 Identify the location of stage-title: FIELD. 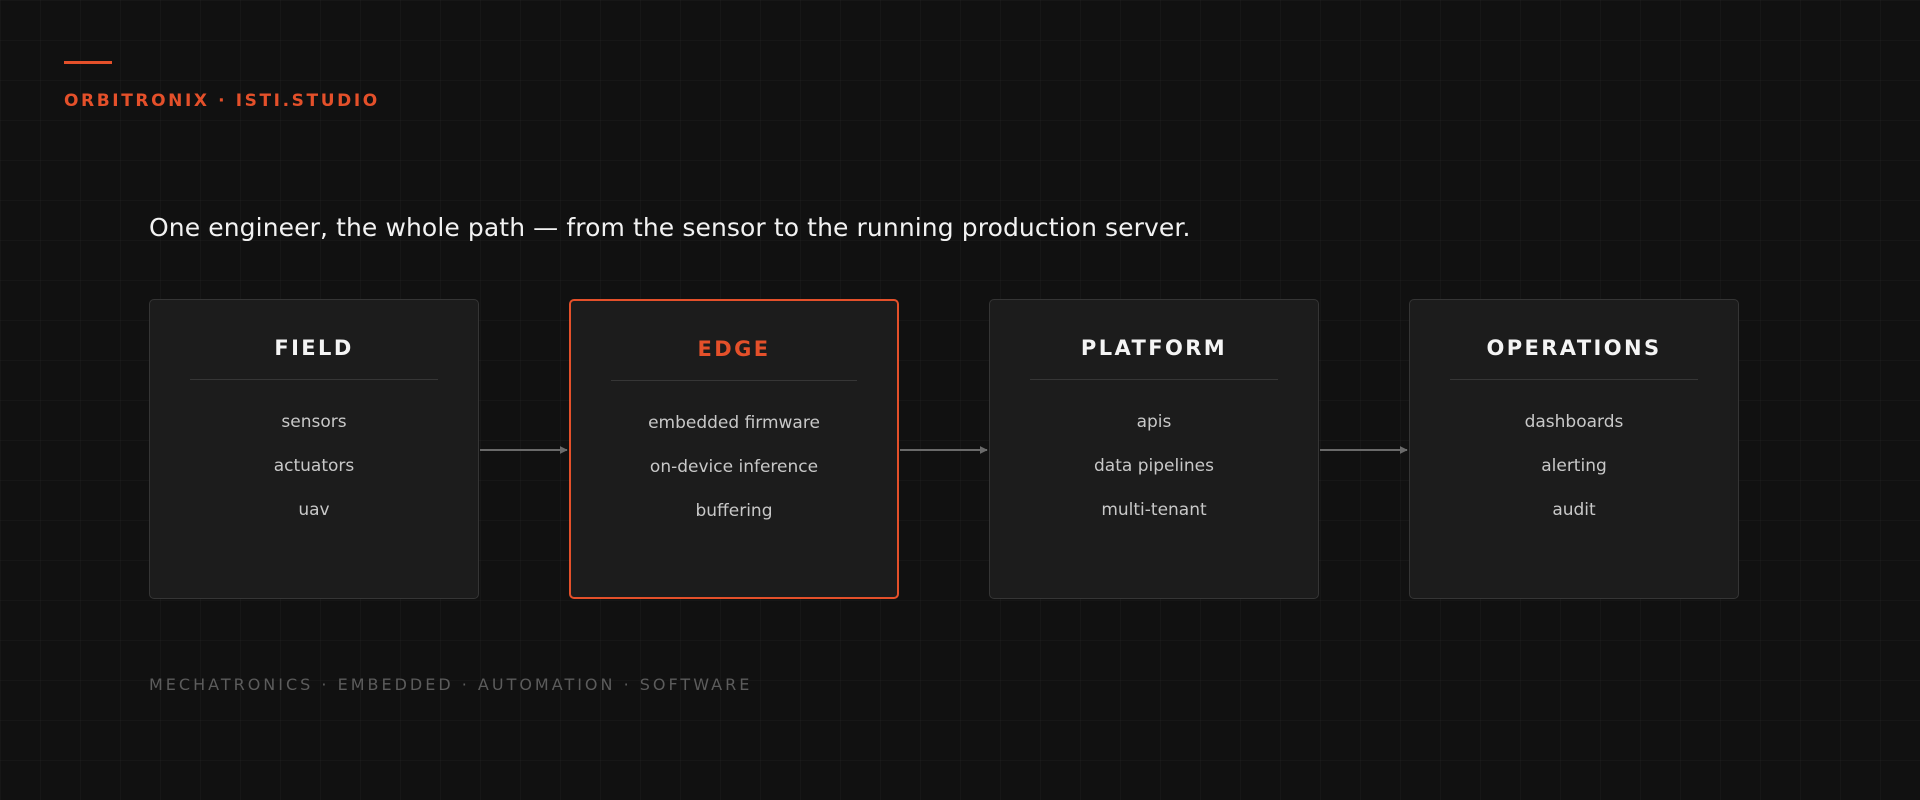
(314, 348).